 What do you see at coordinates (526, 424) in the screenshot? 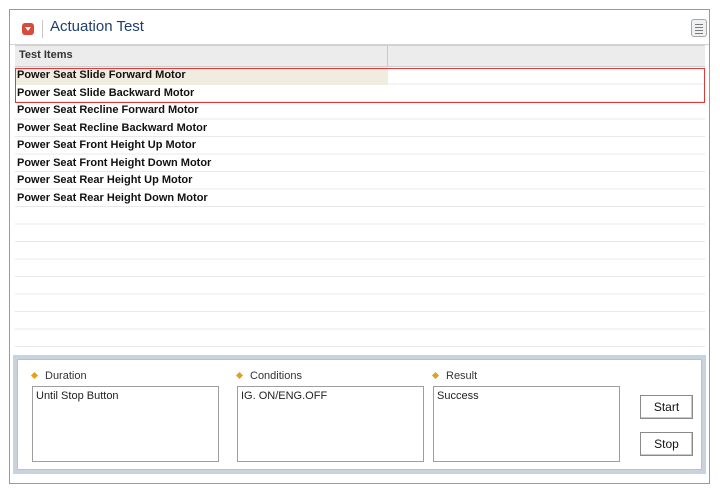
I see `result-field: Success` at bounding box center [526, 424].